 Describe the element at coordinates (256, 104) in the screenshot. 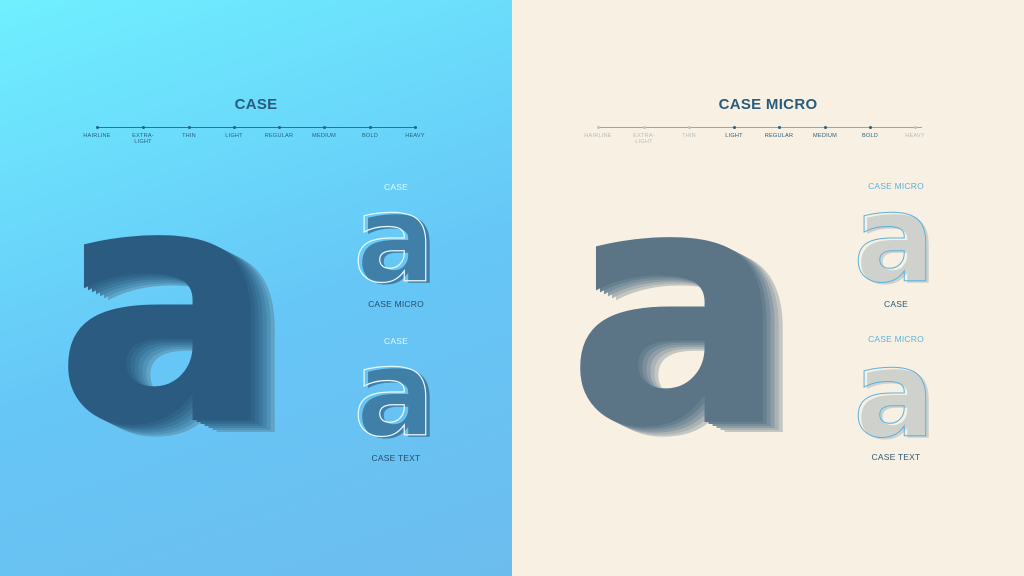

I see `panel-title: CASE` at that location.